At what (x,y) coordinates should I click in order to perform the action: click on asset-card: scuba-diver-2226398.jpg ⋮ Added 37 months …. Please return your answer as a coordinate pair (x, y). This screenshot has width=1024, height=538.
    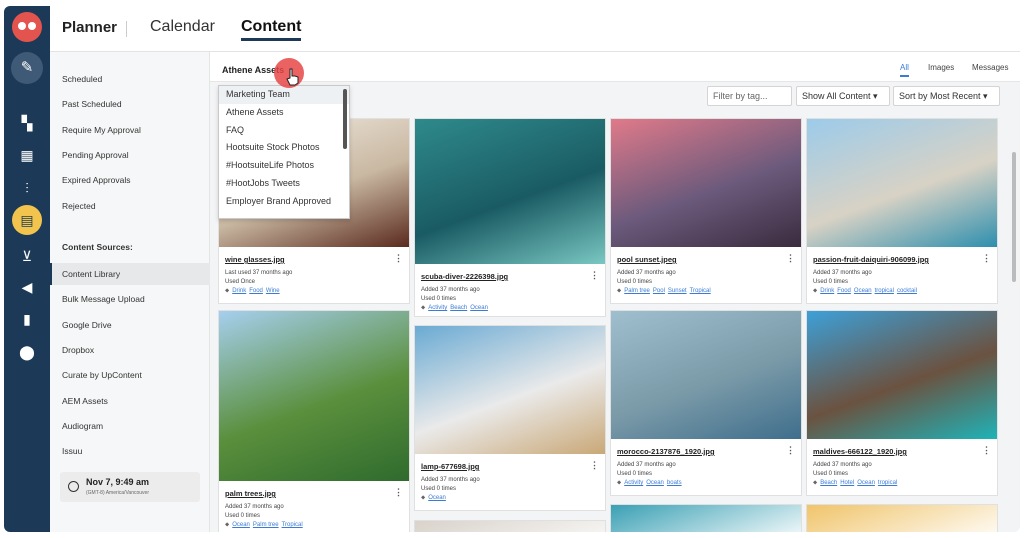
    Looking at the image, I should click on (510, 217).